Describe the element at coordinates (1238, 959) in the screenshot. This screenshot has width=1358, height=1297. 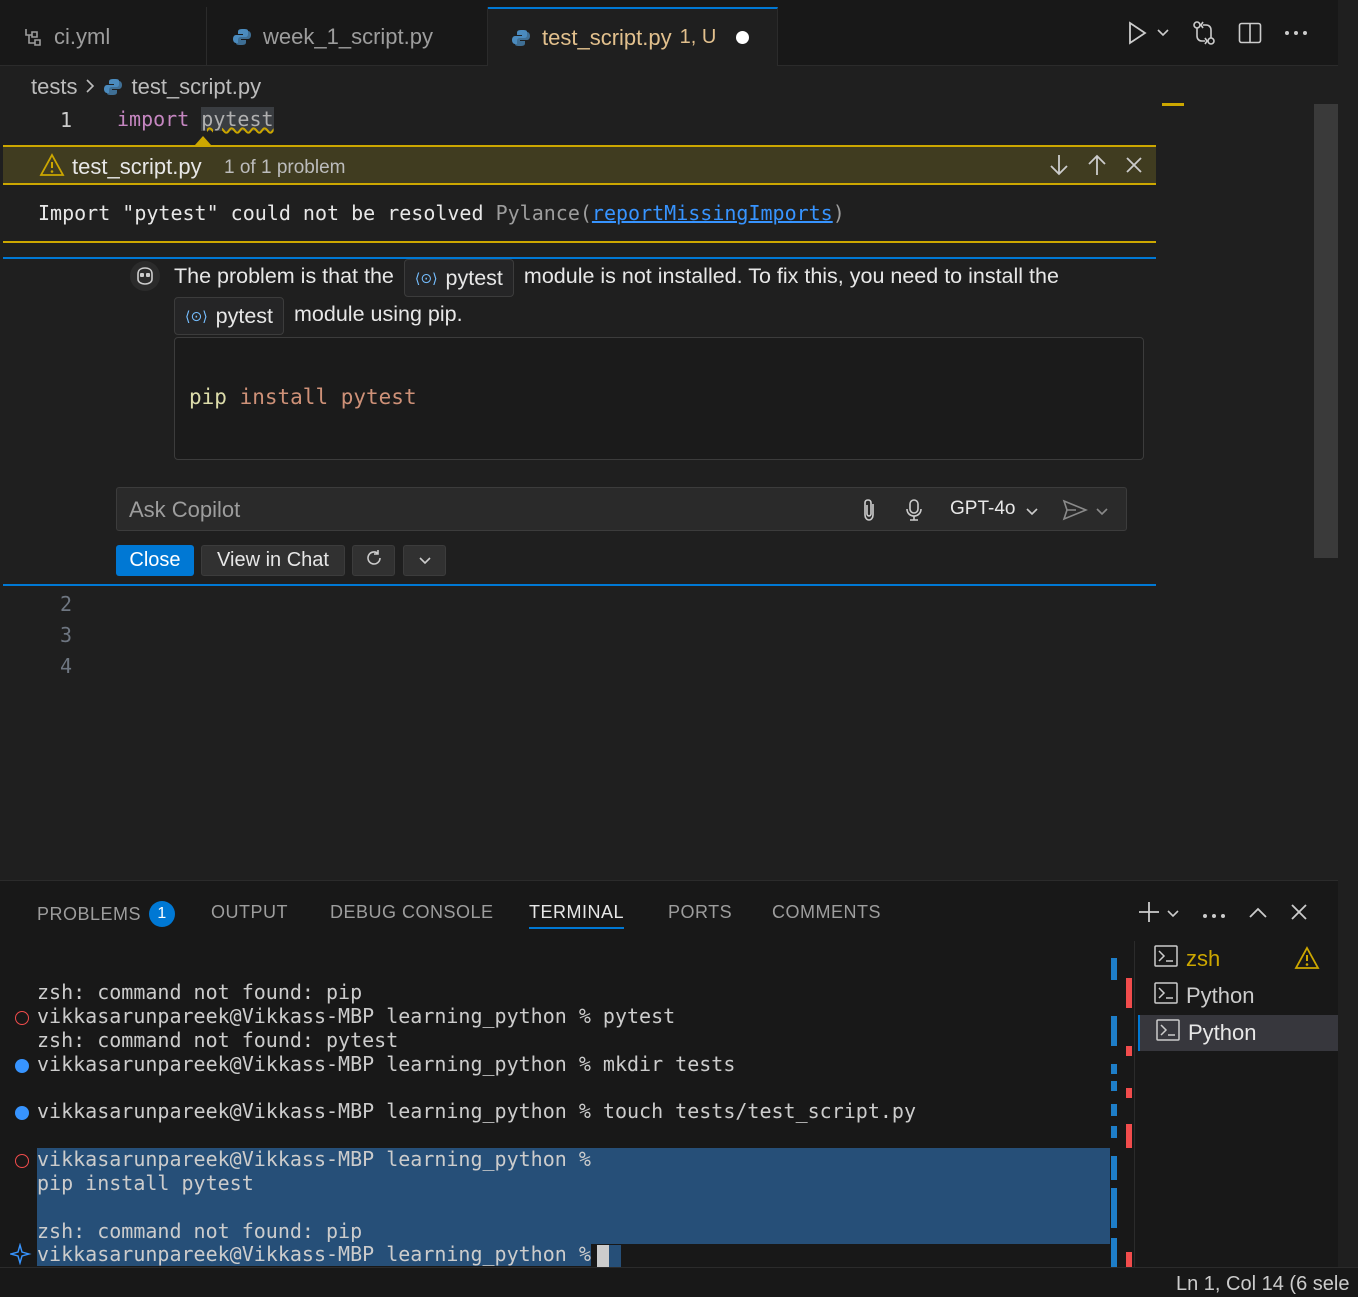
I see `terminal-list-item-zsh: zsh` at that location.